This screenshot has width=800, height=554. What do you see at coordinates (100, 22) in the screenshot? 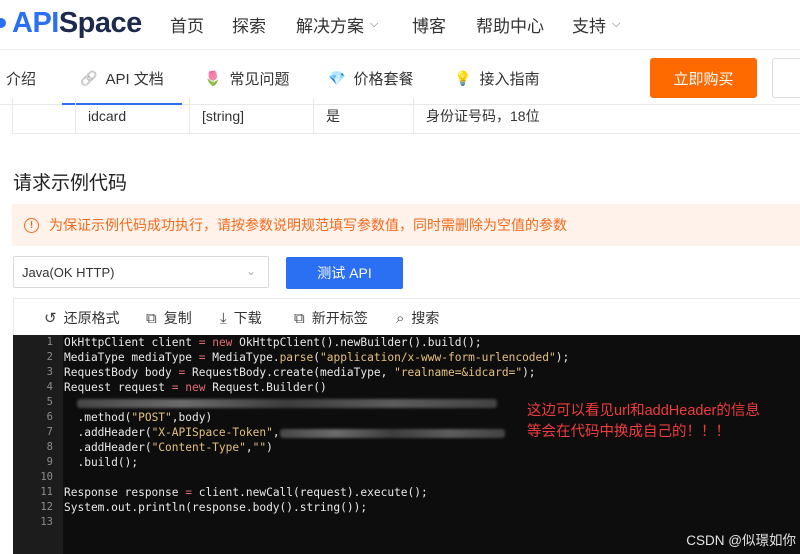
I see `logo-space: Space` at bounding box center [100, 22].